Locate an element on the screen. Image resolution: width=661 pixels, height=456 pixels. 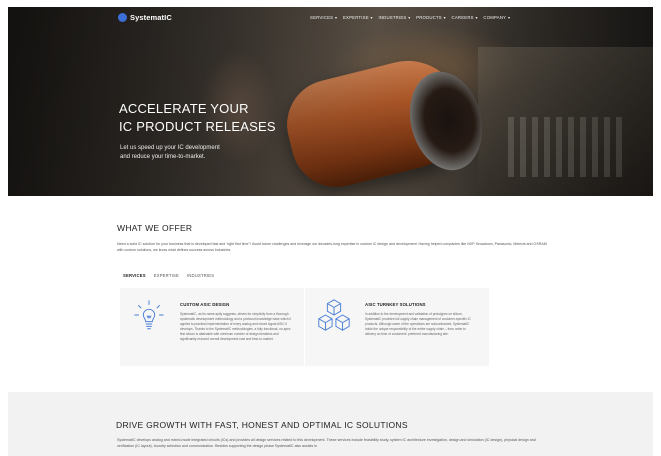
nav-label: EXPERTISE is located at coordinates (355, 17).